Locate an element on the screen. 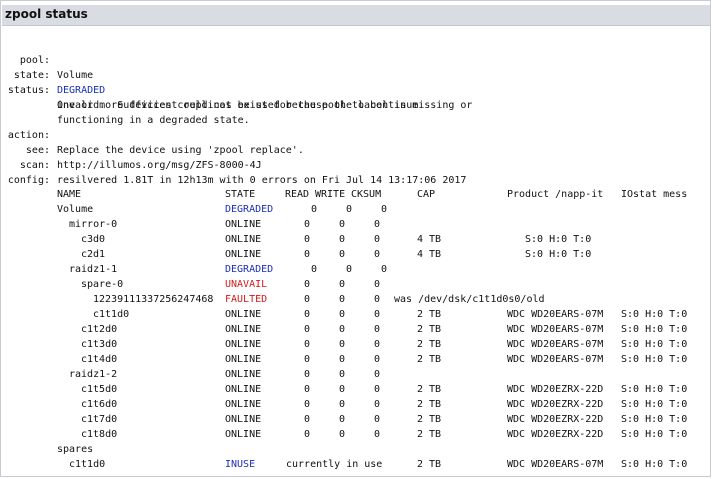  pool-value: Volume is located at coordinates (75, 75).